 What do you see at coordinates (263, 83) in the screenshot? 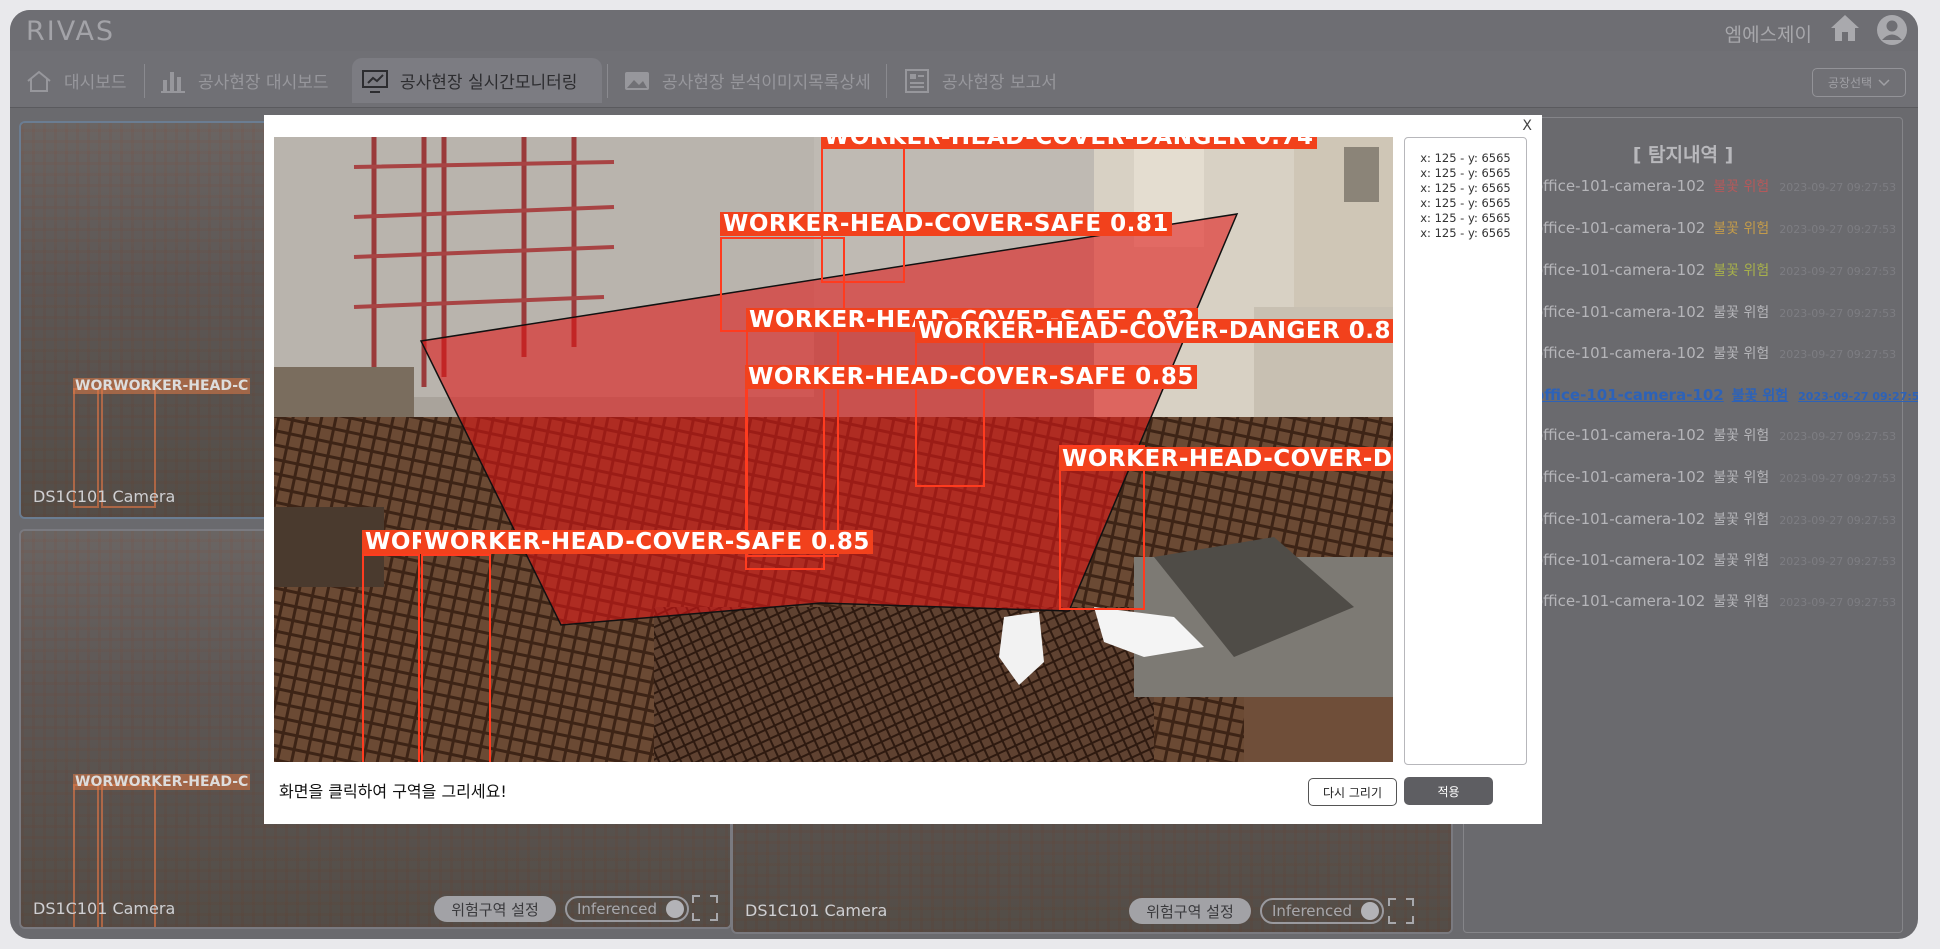
I see `tab-label: 공사현장 대시보드` at bounding box center [263, 83].